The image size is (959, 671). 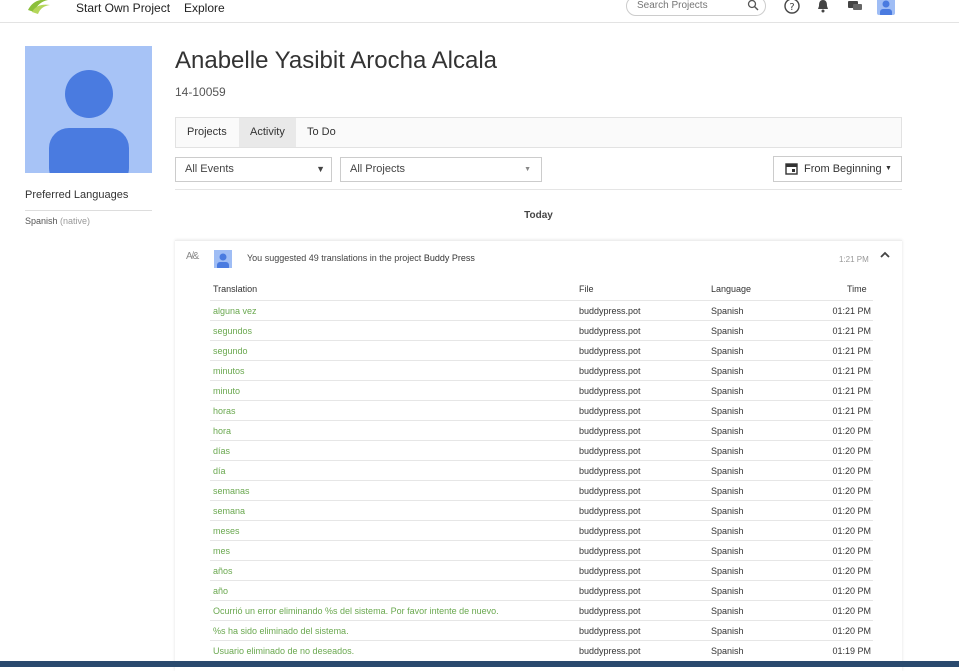 I want to click on nav-start-own-project: Start Own Project, so click(x=123, y=8).